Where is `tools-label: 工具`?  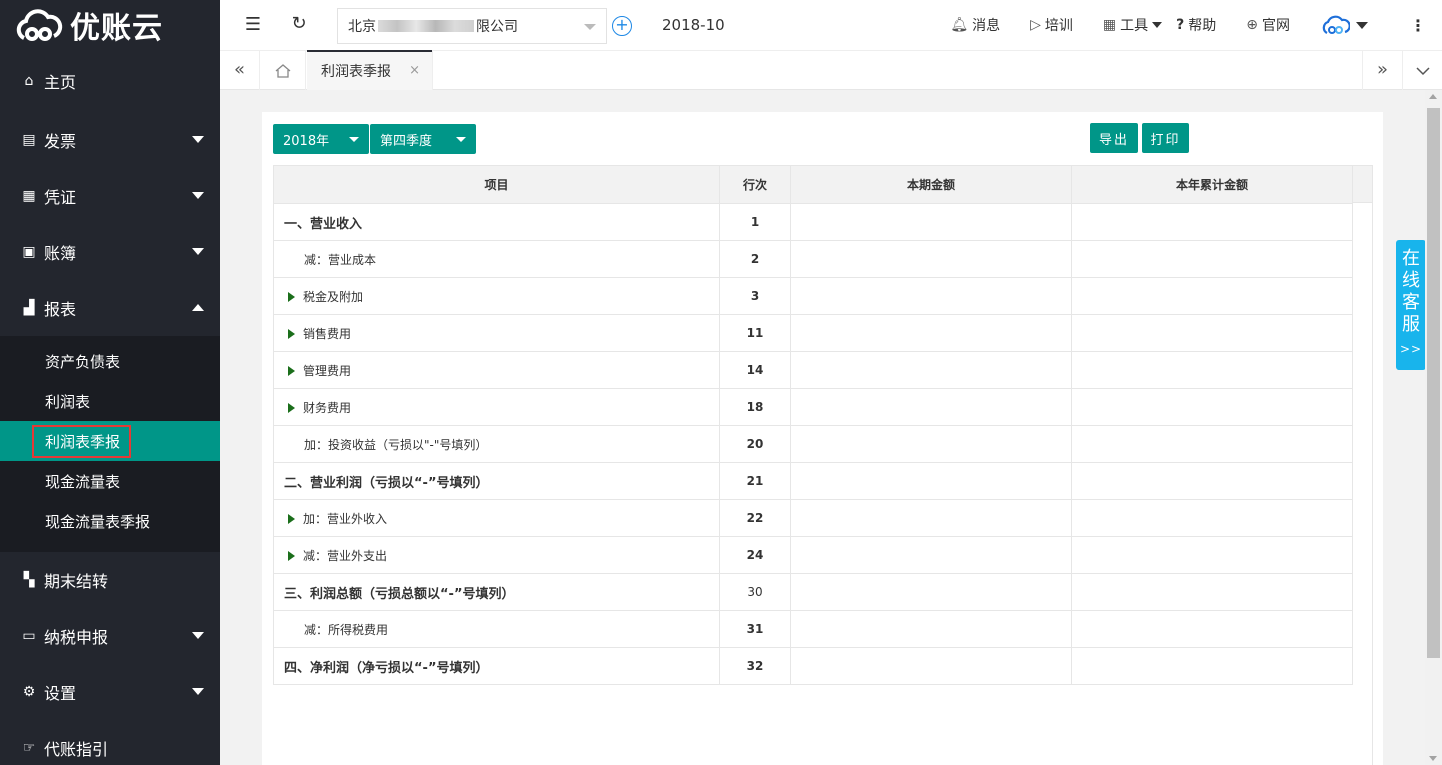 tools-label: 工具 is located at coordinates (1134, 26).